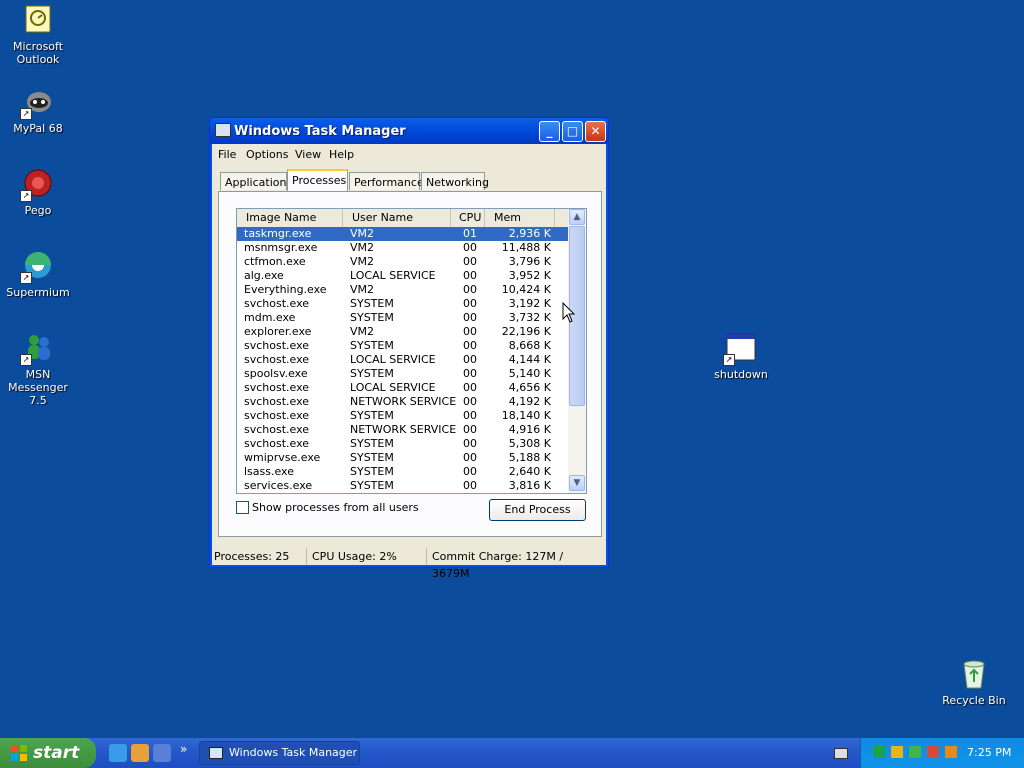 The image size is (1024, 768). I want to click on vertical-scrollbar: ▲ ▼, so click(577, 351).